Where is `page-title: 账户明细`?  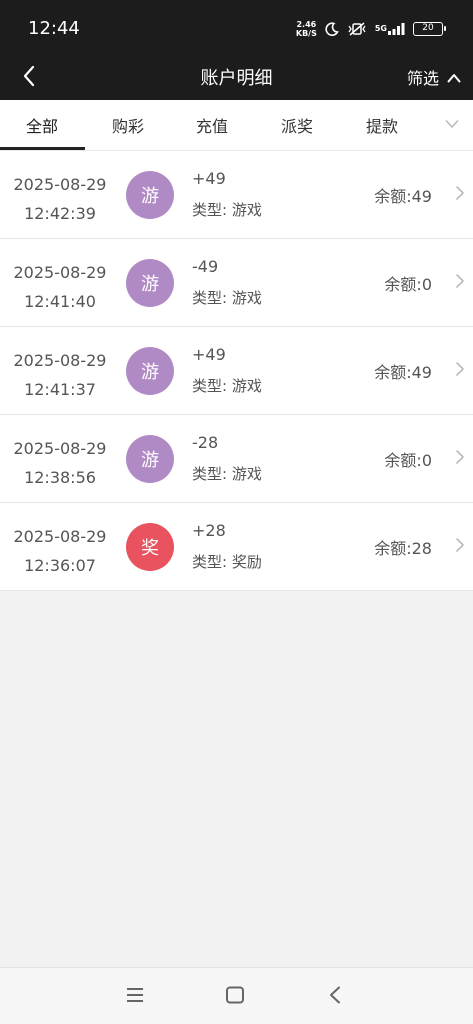 page-title: 账户明细 is located at coordinates (236, 78).